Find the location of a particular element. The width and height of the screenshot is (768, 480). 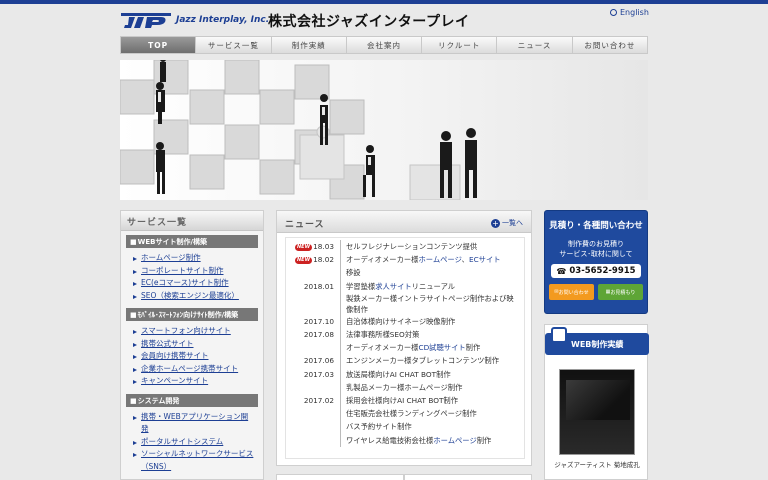

news-more-label: 一覧へ is located at coordinates (512, 223).